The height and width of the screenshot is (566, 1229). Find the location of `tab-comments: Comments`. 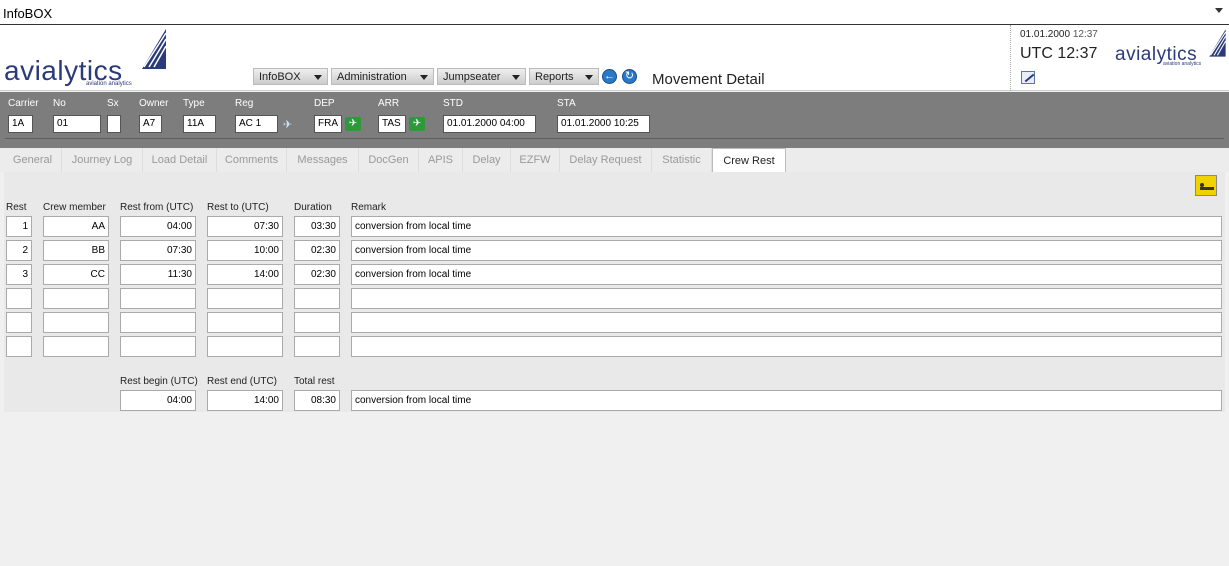

tab-comments: Comments is located at coordinates (252, 160).